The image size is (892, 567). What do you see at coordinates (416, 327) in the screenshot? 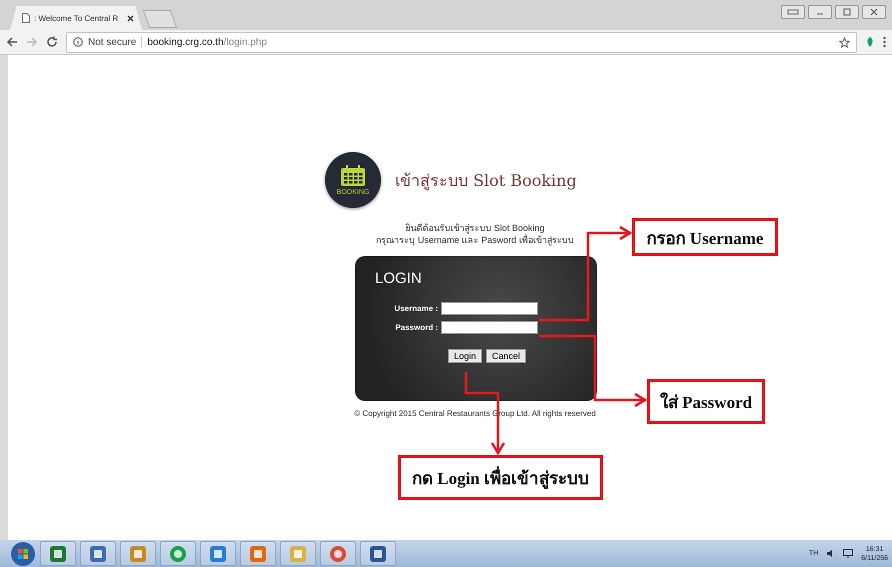
I see `field-label: Password :` at bounding box center [416, 327].